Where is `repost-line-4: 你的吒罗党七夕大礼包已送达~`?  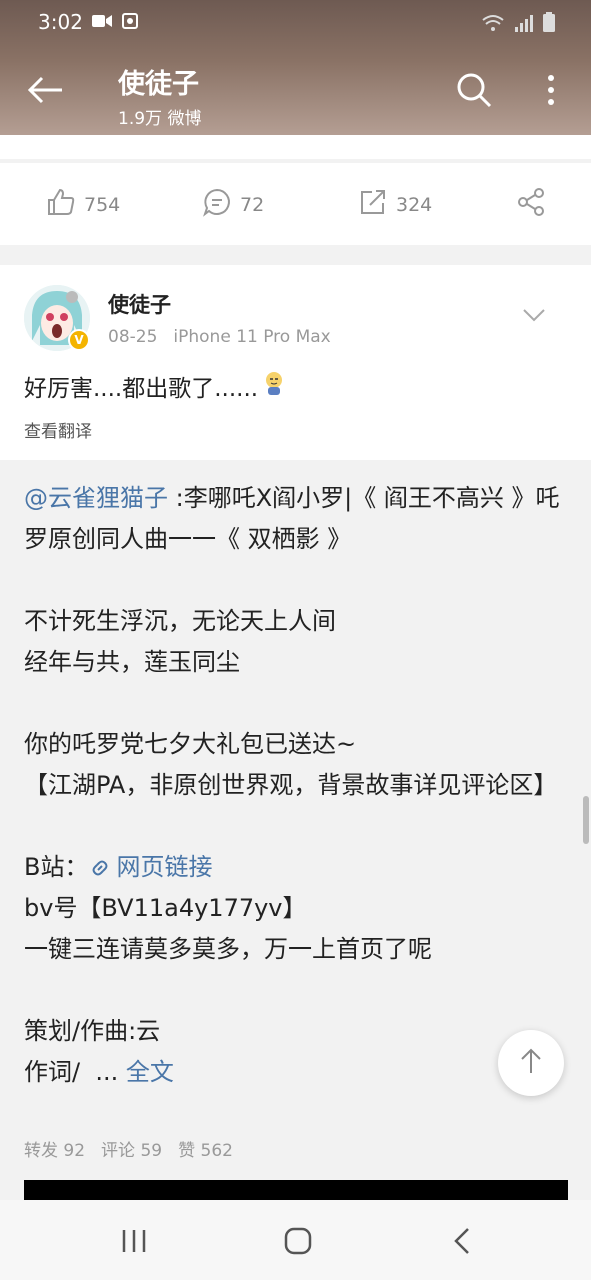 repost-line-4: 你的吒罗党七夕大礼包已送达~ is located at coordinates (190, 744).